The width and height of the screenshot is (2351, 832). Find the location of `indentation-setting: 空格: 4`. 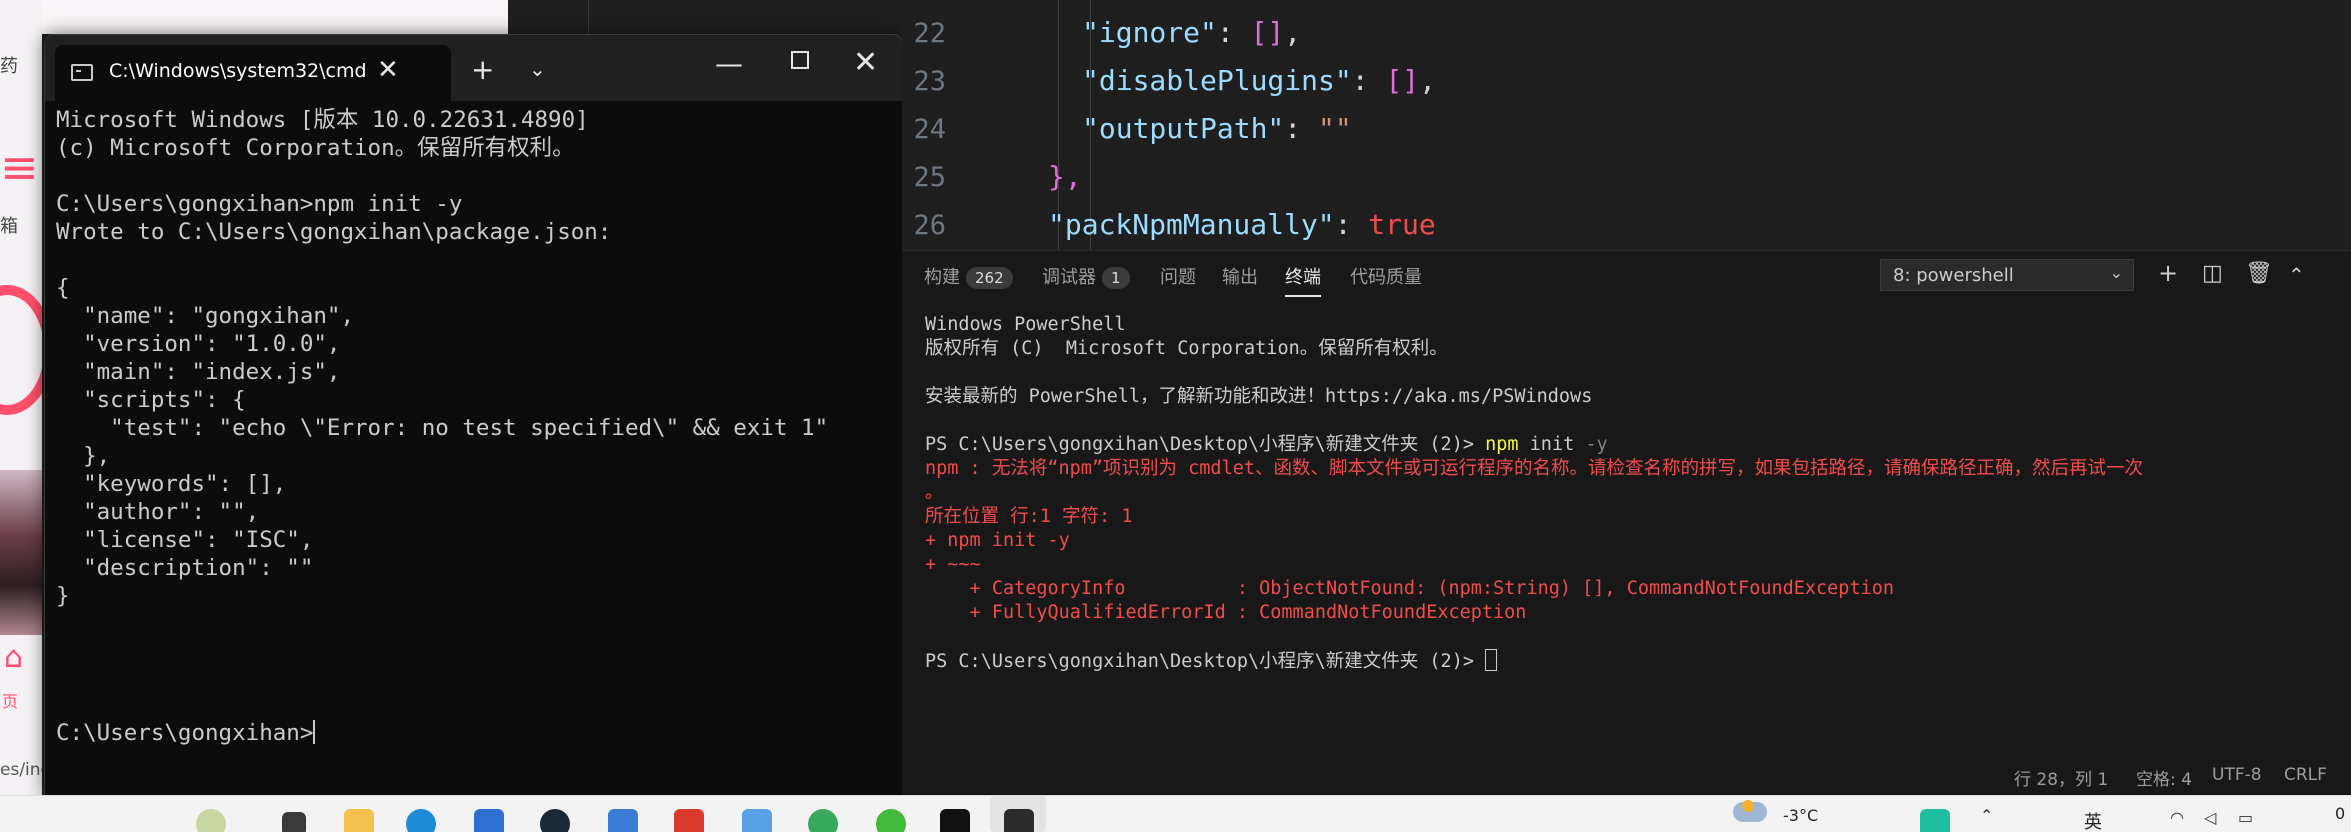

indentation-setting: 空格: 4 is located at coordinates (2164, 777).